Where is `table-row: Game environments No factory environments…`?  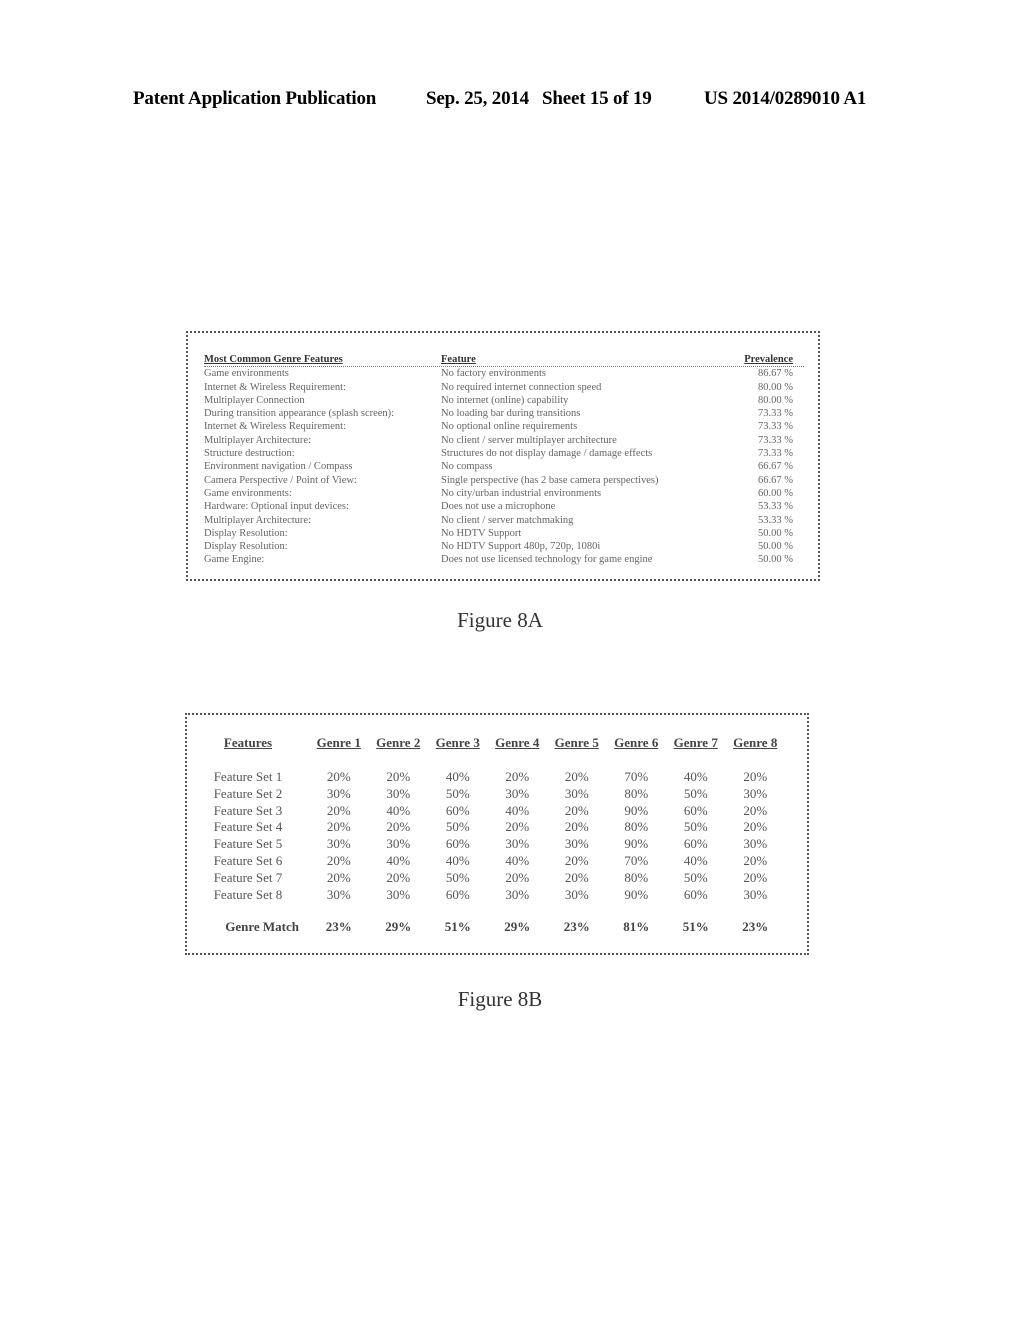 table-row: Game environments No factory environments… is located at coordinates (504, 373).